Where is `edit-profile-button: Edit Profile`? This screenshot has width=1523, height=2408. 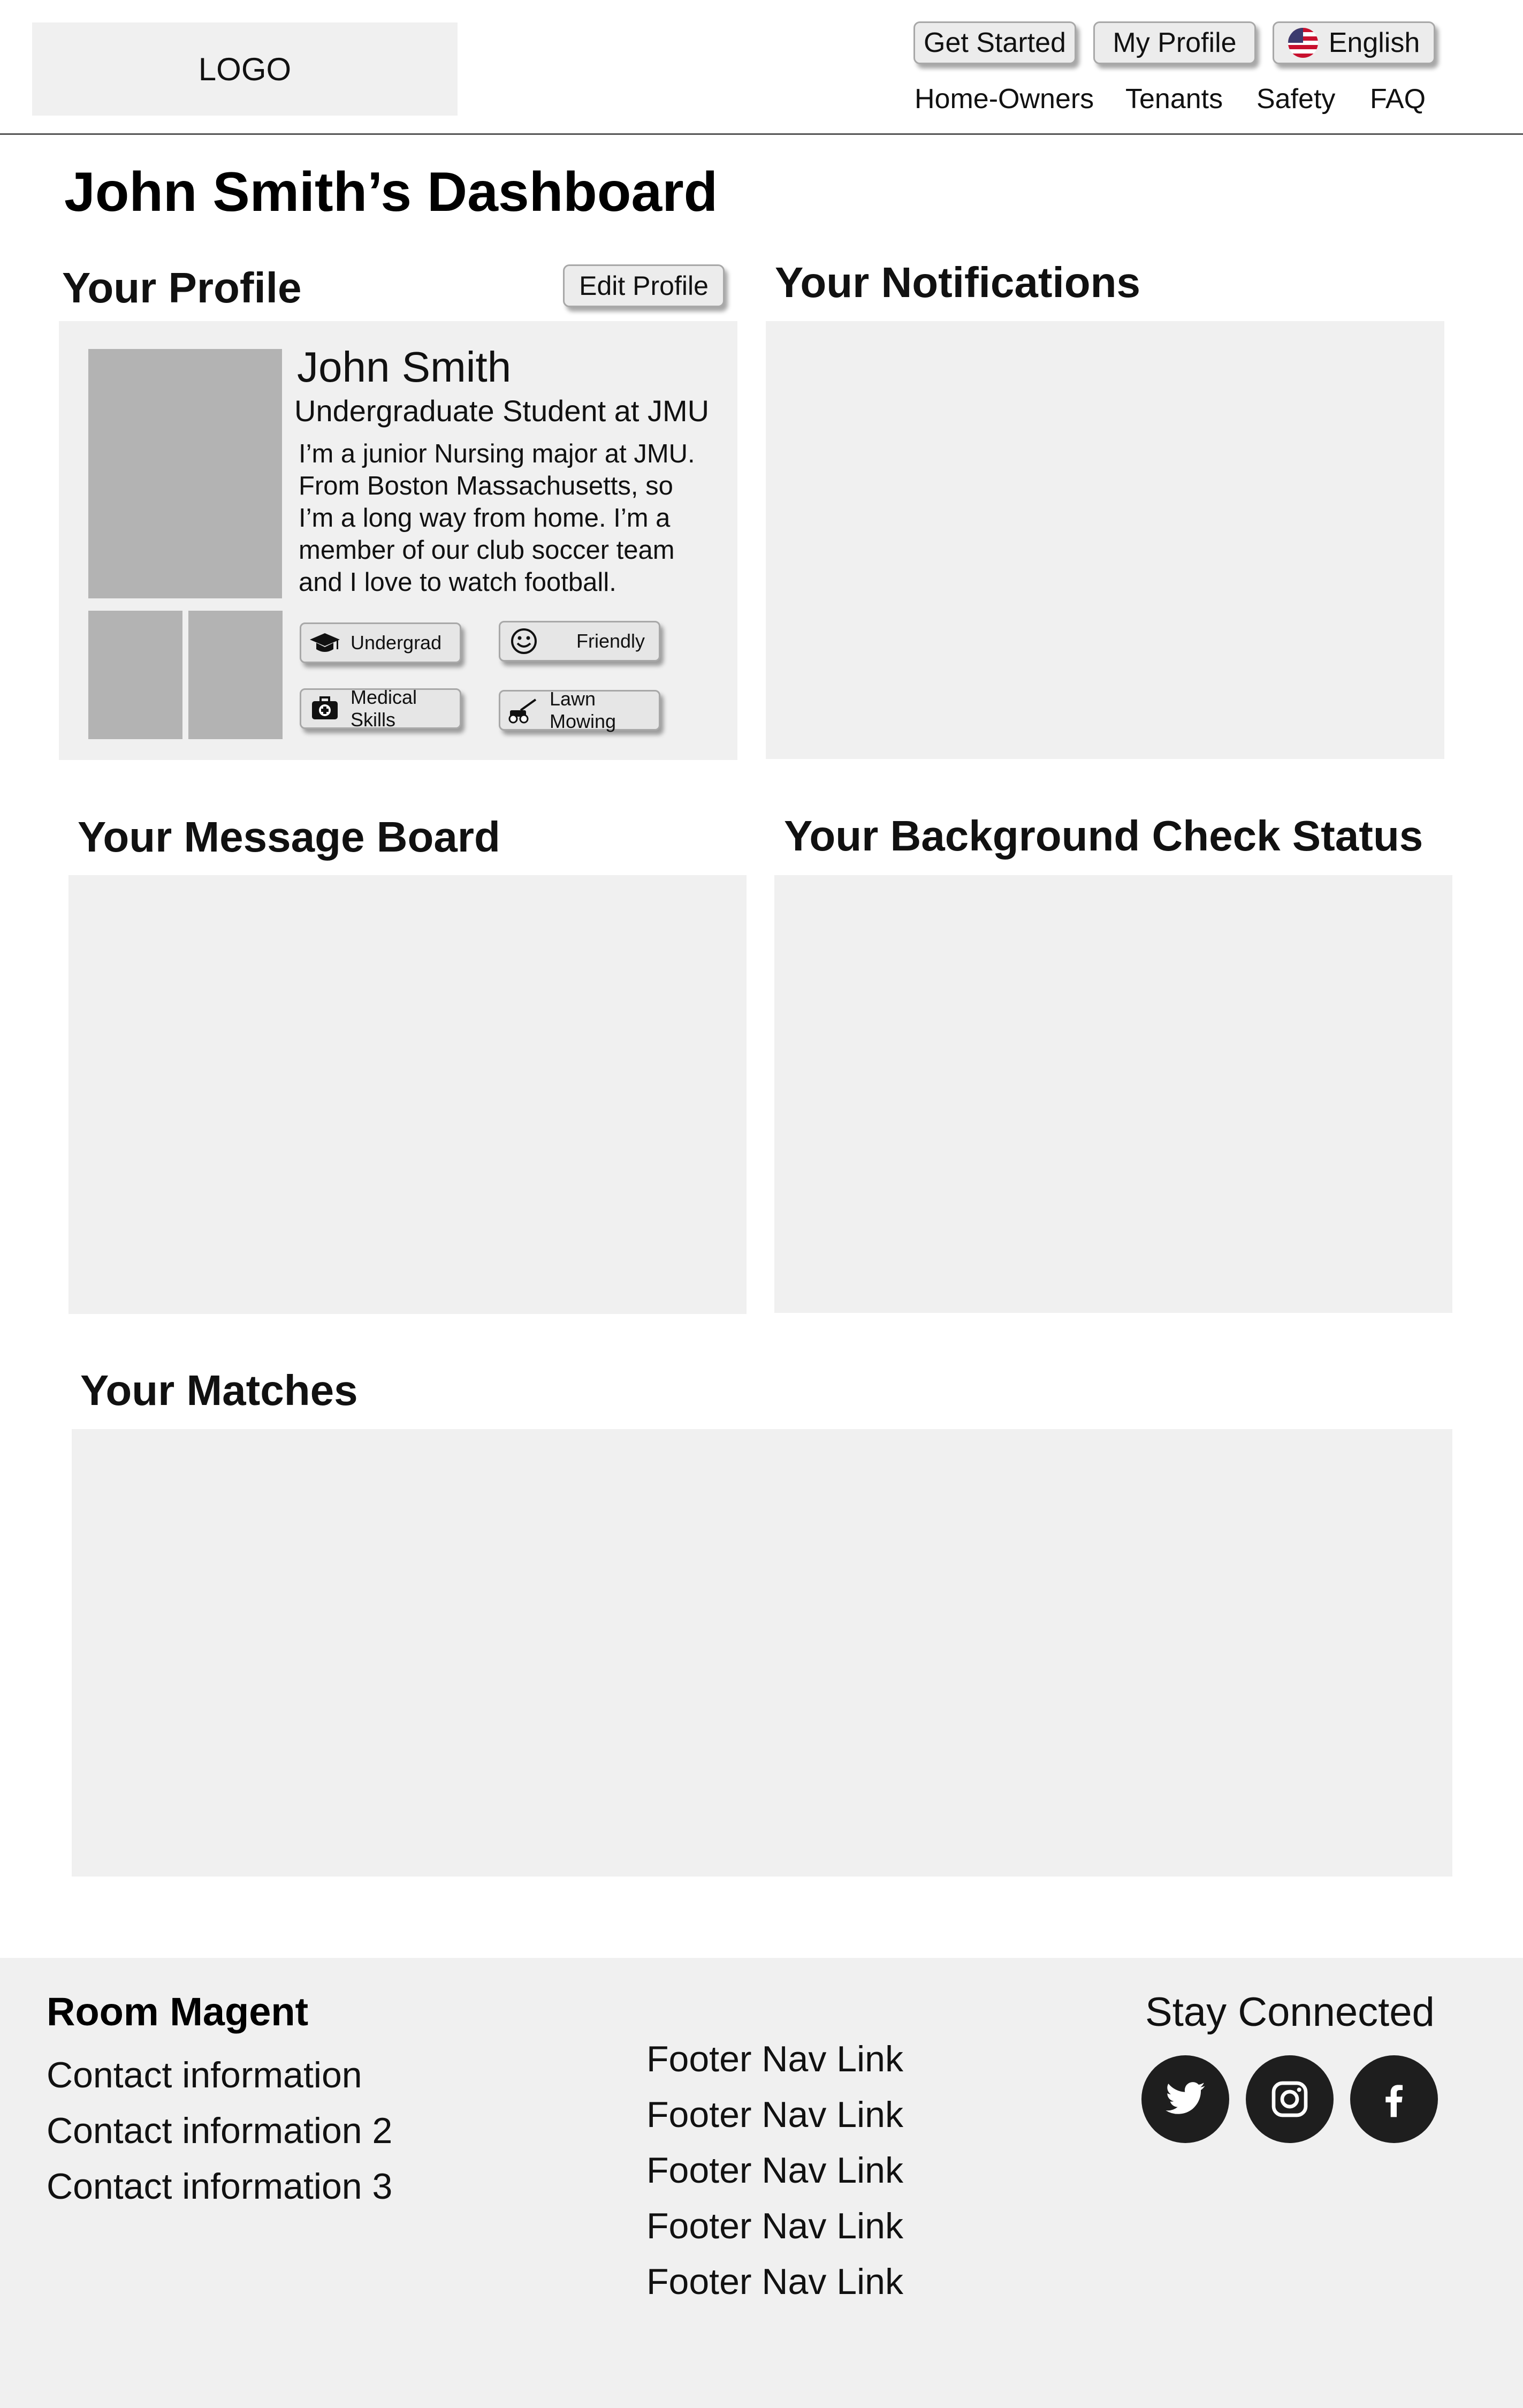 edit-profile-button: Edit Profile is located at coordinates (644, 285).